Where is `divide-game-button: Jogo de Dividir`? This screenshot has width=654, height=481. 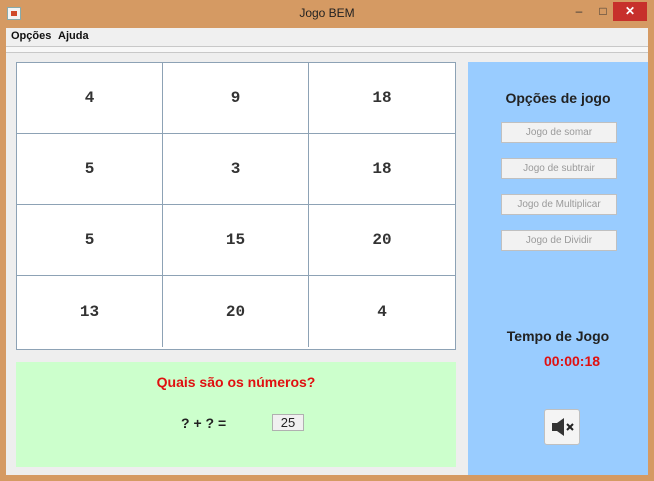 divide-game-button: Jogo de Dividir is located at coordinates (559, 240).